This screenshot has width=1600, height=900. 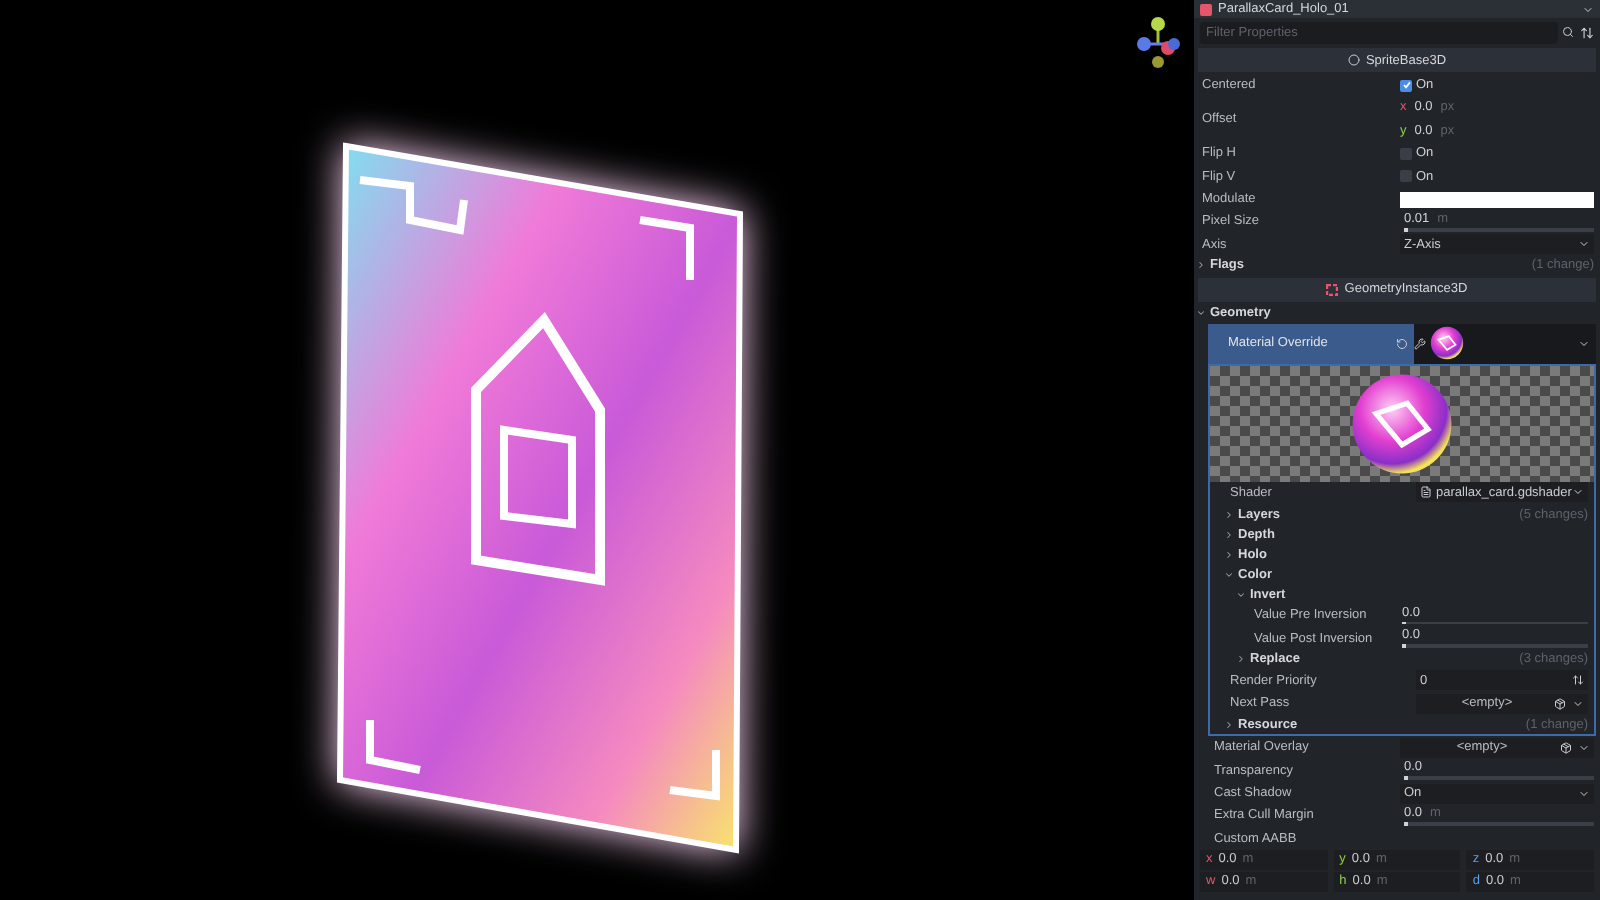 I want to click on wrench-icon, so click(x=1420, y=343).